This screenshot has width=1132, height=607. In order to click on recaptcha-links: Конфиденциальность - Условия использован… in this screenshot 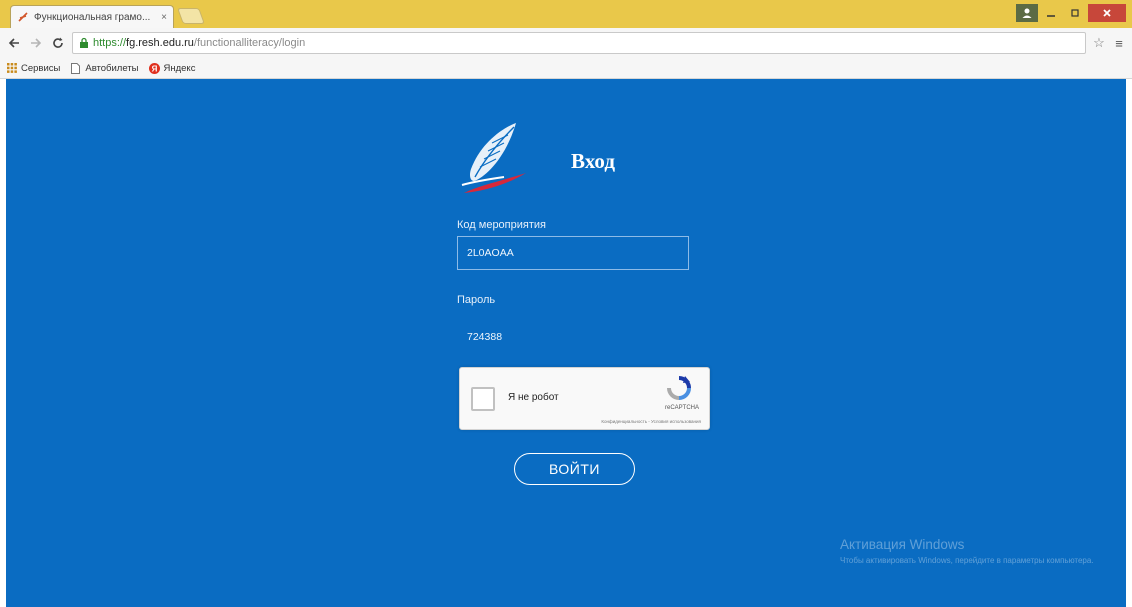, I will do `click(651, 421)`.